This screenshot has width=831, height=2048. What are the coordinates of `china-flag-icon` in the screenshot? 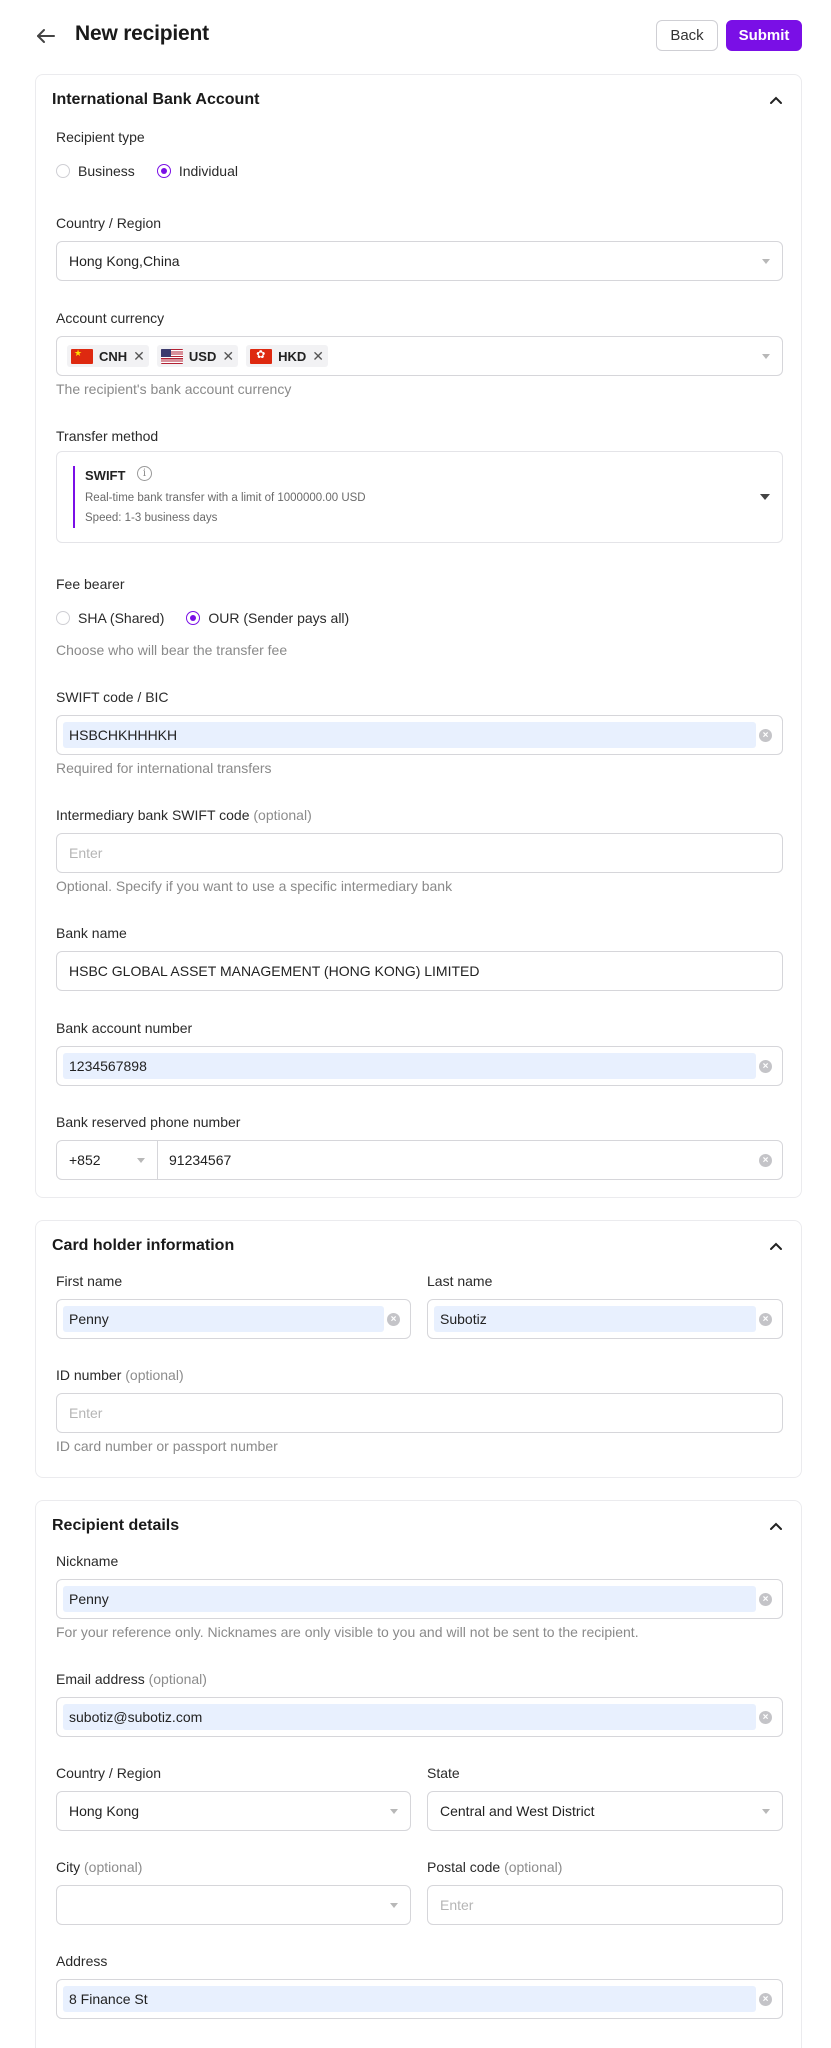 It's located at (82, 356).